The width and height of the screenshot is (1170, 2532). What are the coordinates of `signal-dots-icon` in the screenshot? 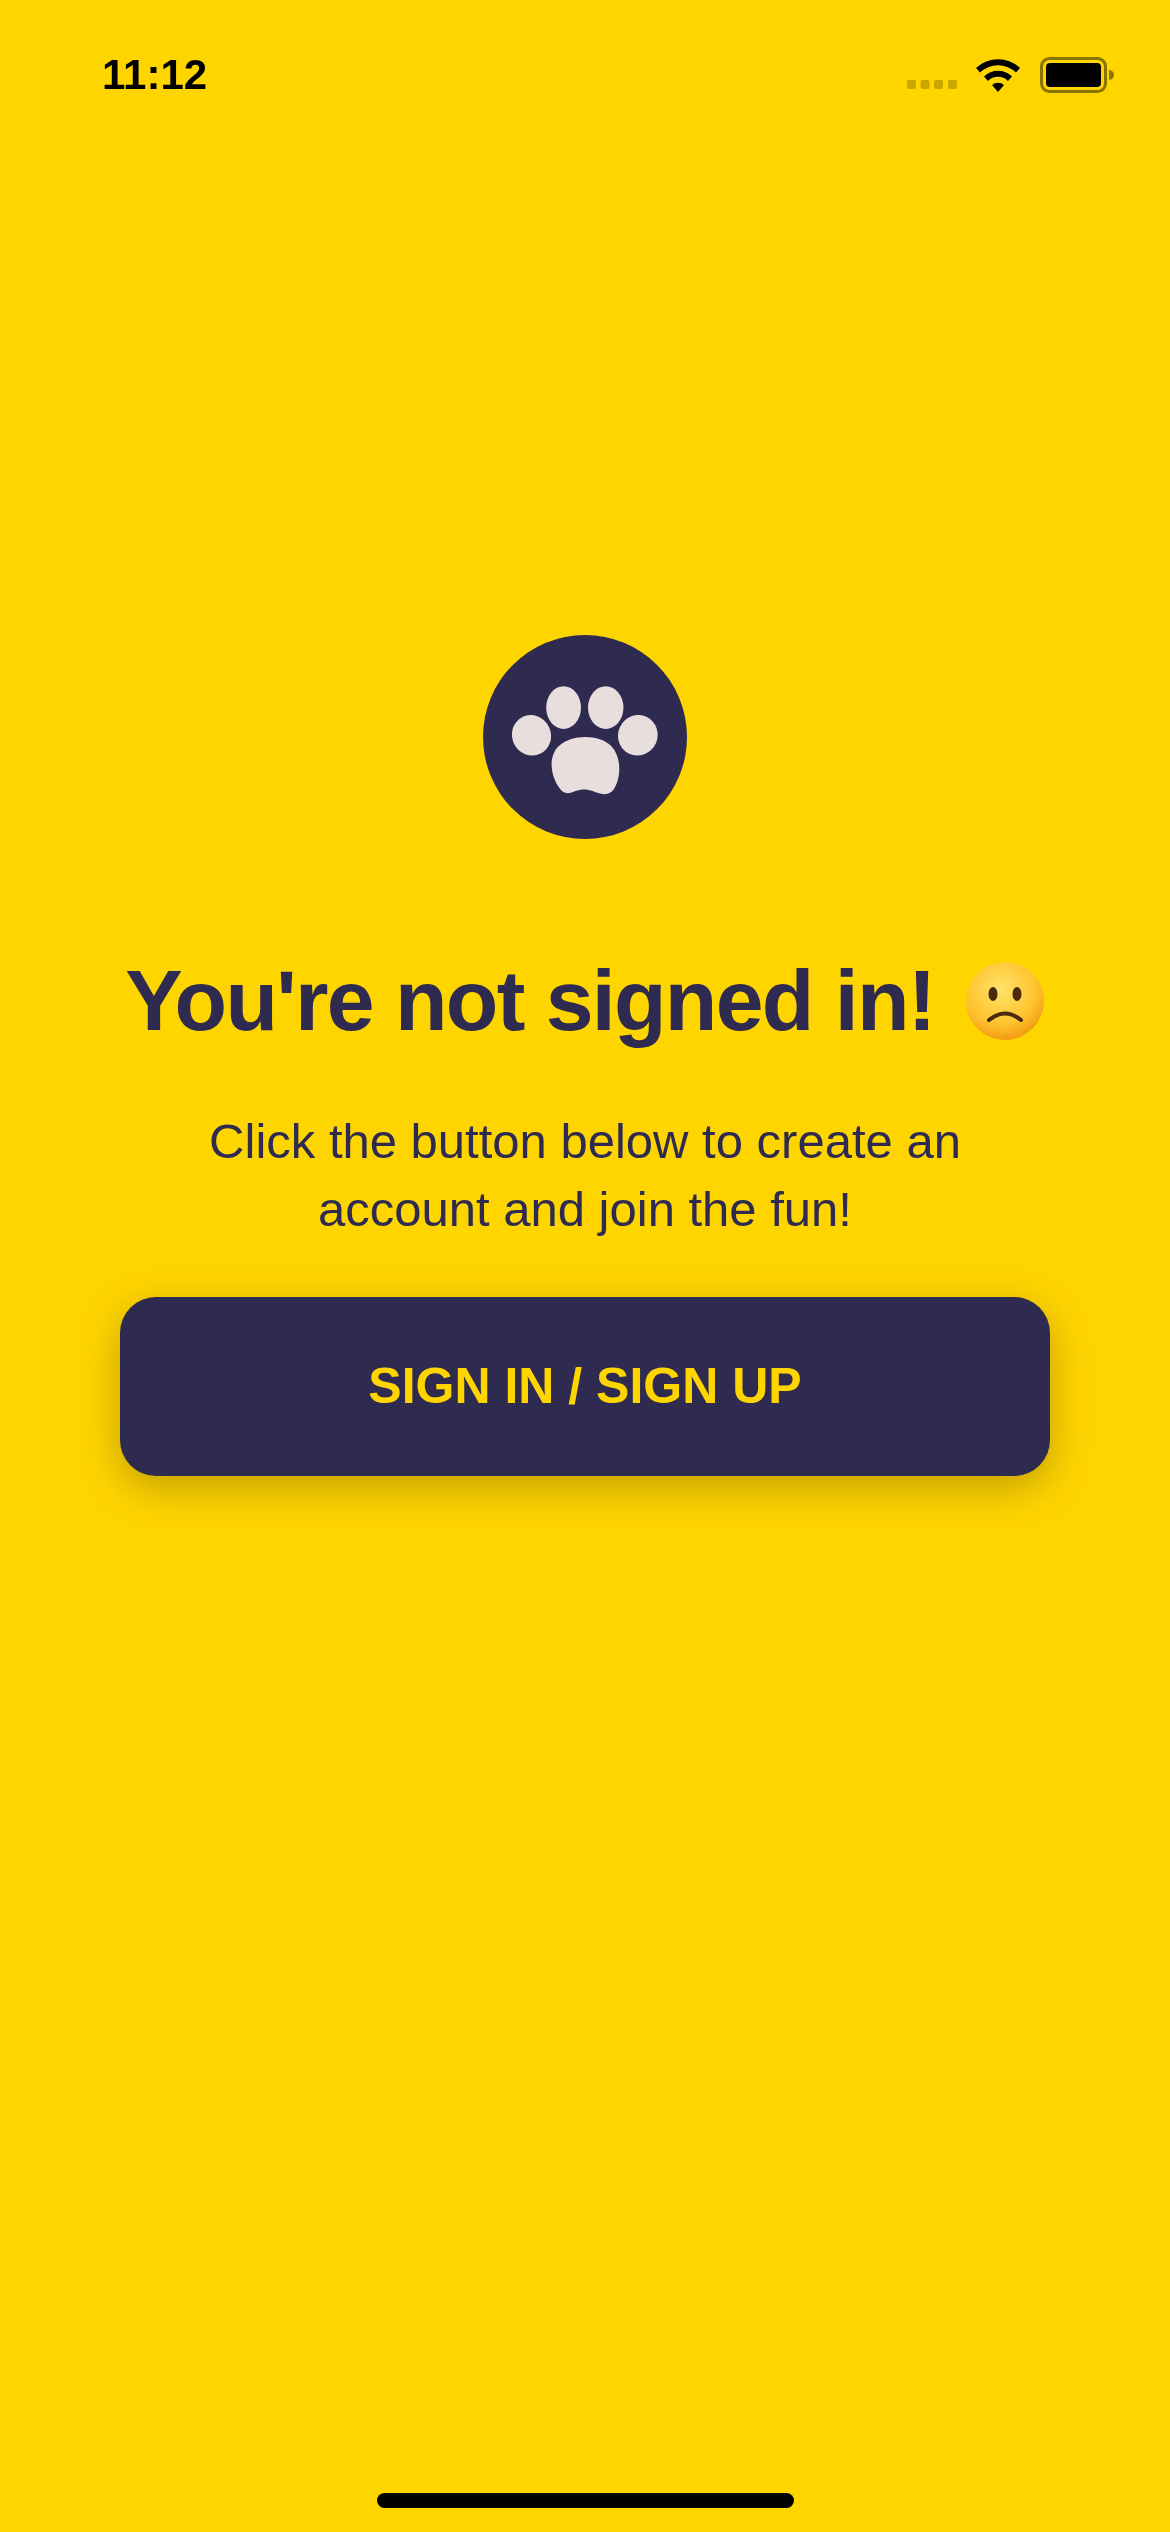 It's located at (932, 84).